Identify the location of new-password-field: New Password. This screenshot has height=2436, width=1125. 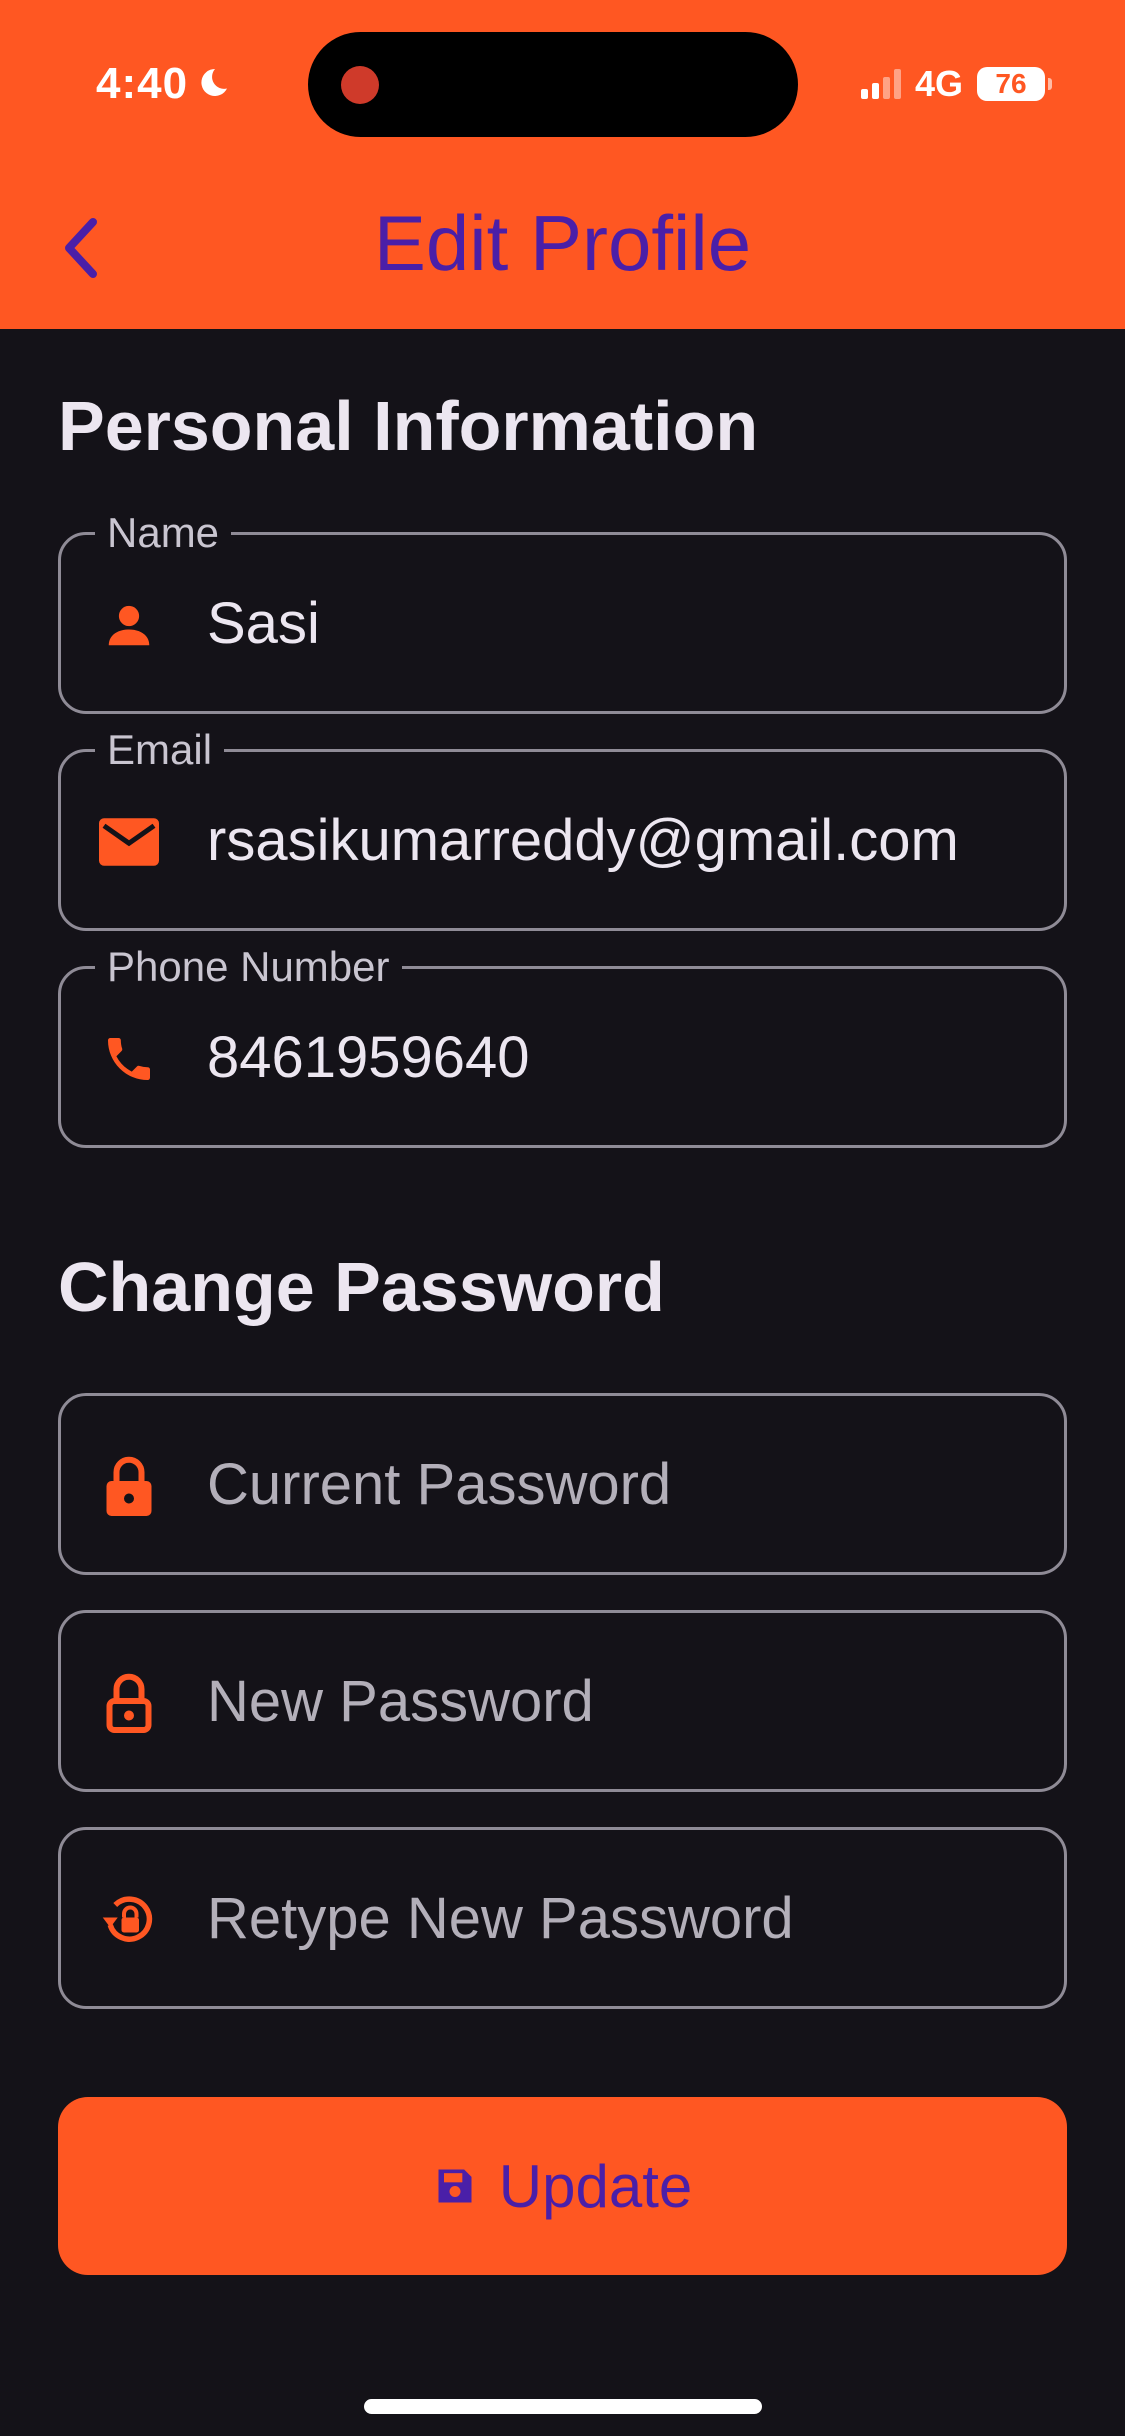
(562, 1701).